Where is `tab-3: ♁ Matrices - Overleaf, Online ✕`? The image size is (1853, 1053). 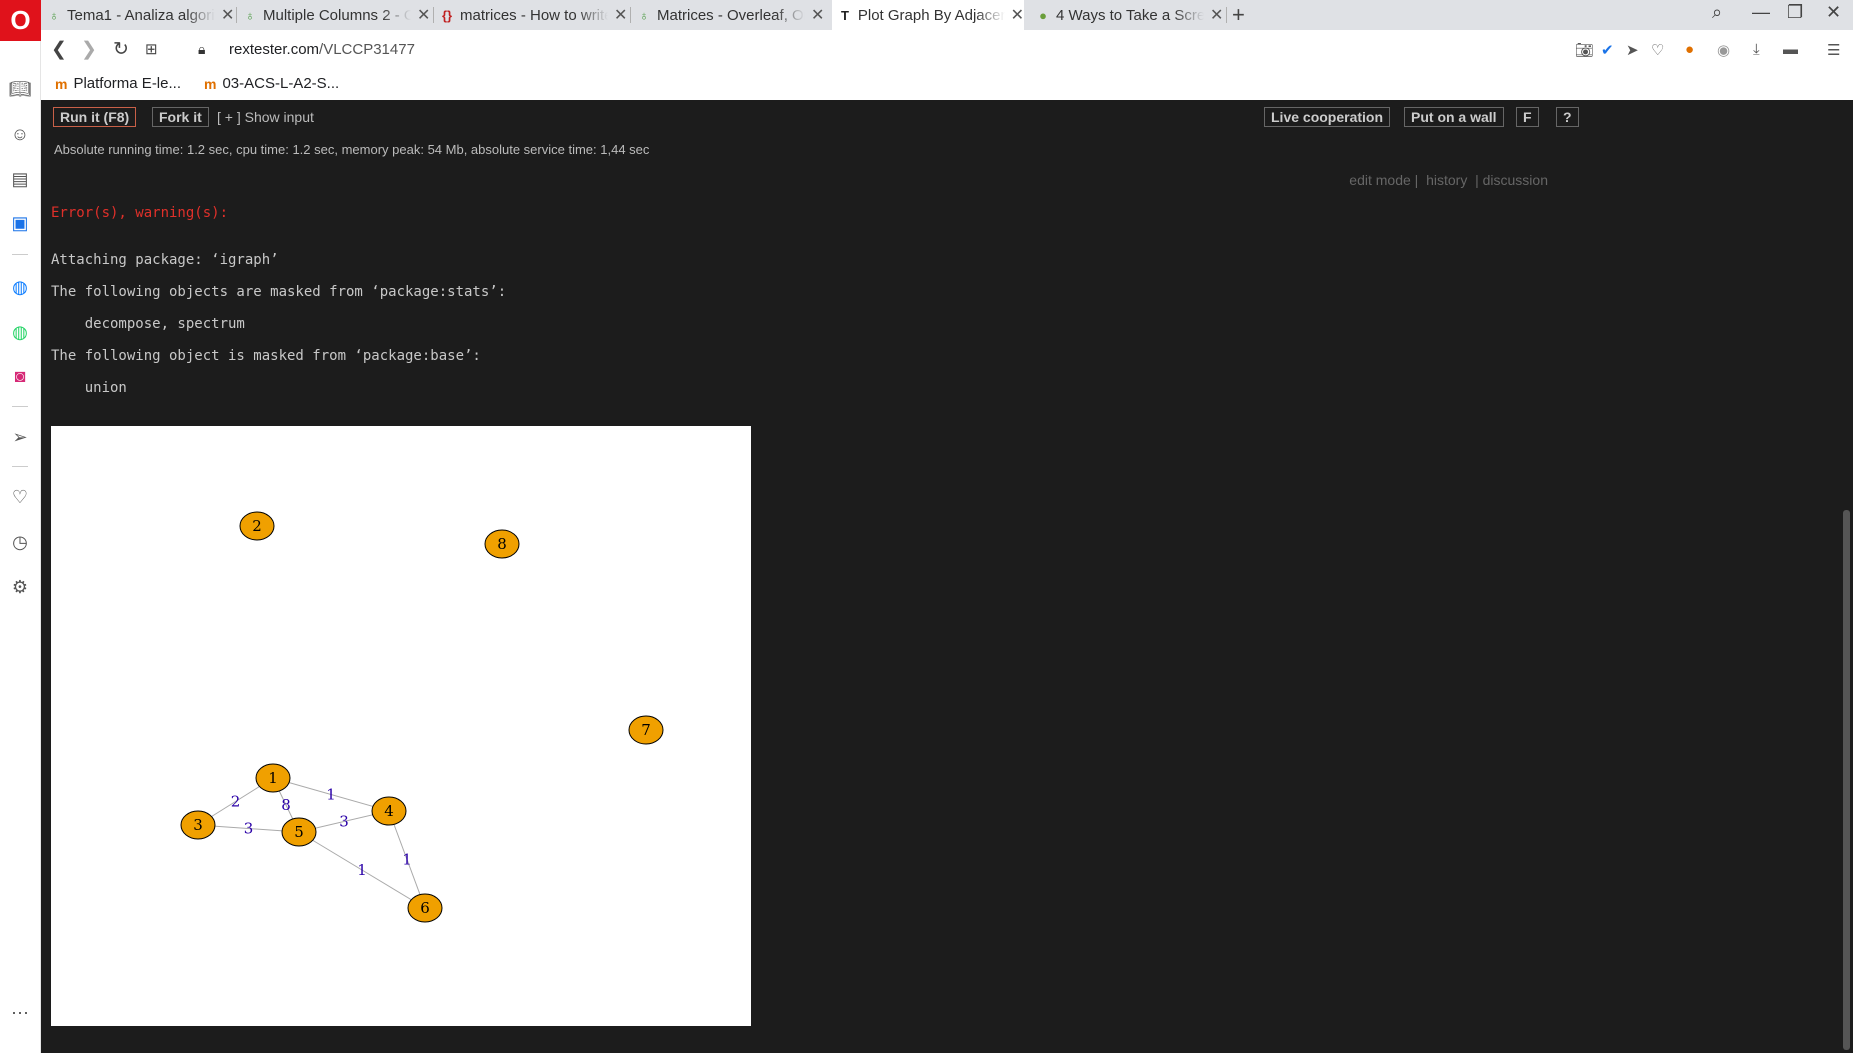 tab-3: ♁ Matrices - Overleaf, Online ✕ is located at coordinates (729, 15).